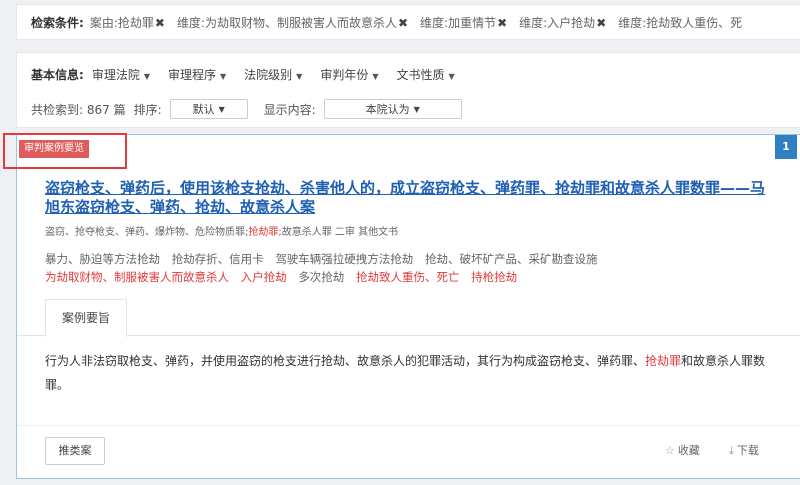 This screenshot has height=485, width=800. I want to click on case-meta: 盗窃、抢夺枪支、弹药、爆炸物、危险物质罪;抢劫罪;故意杀人罪 二审 其他文书, so click(222, 232).